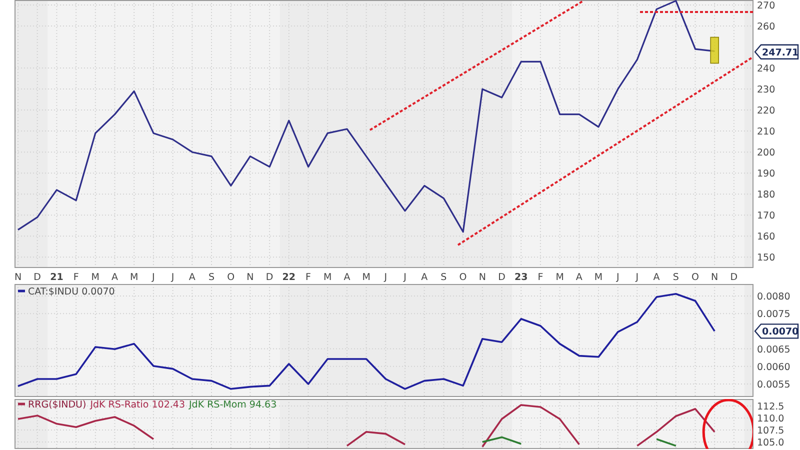  I want to click on axis-label: 260, so click(766, 27).